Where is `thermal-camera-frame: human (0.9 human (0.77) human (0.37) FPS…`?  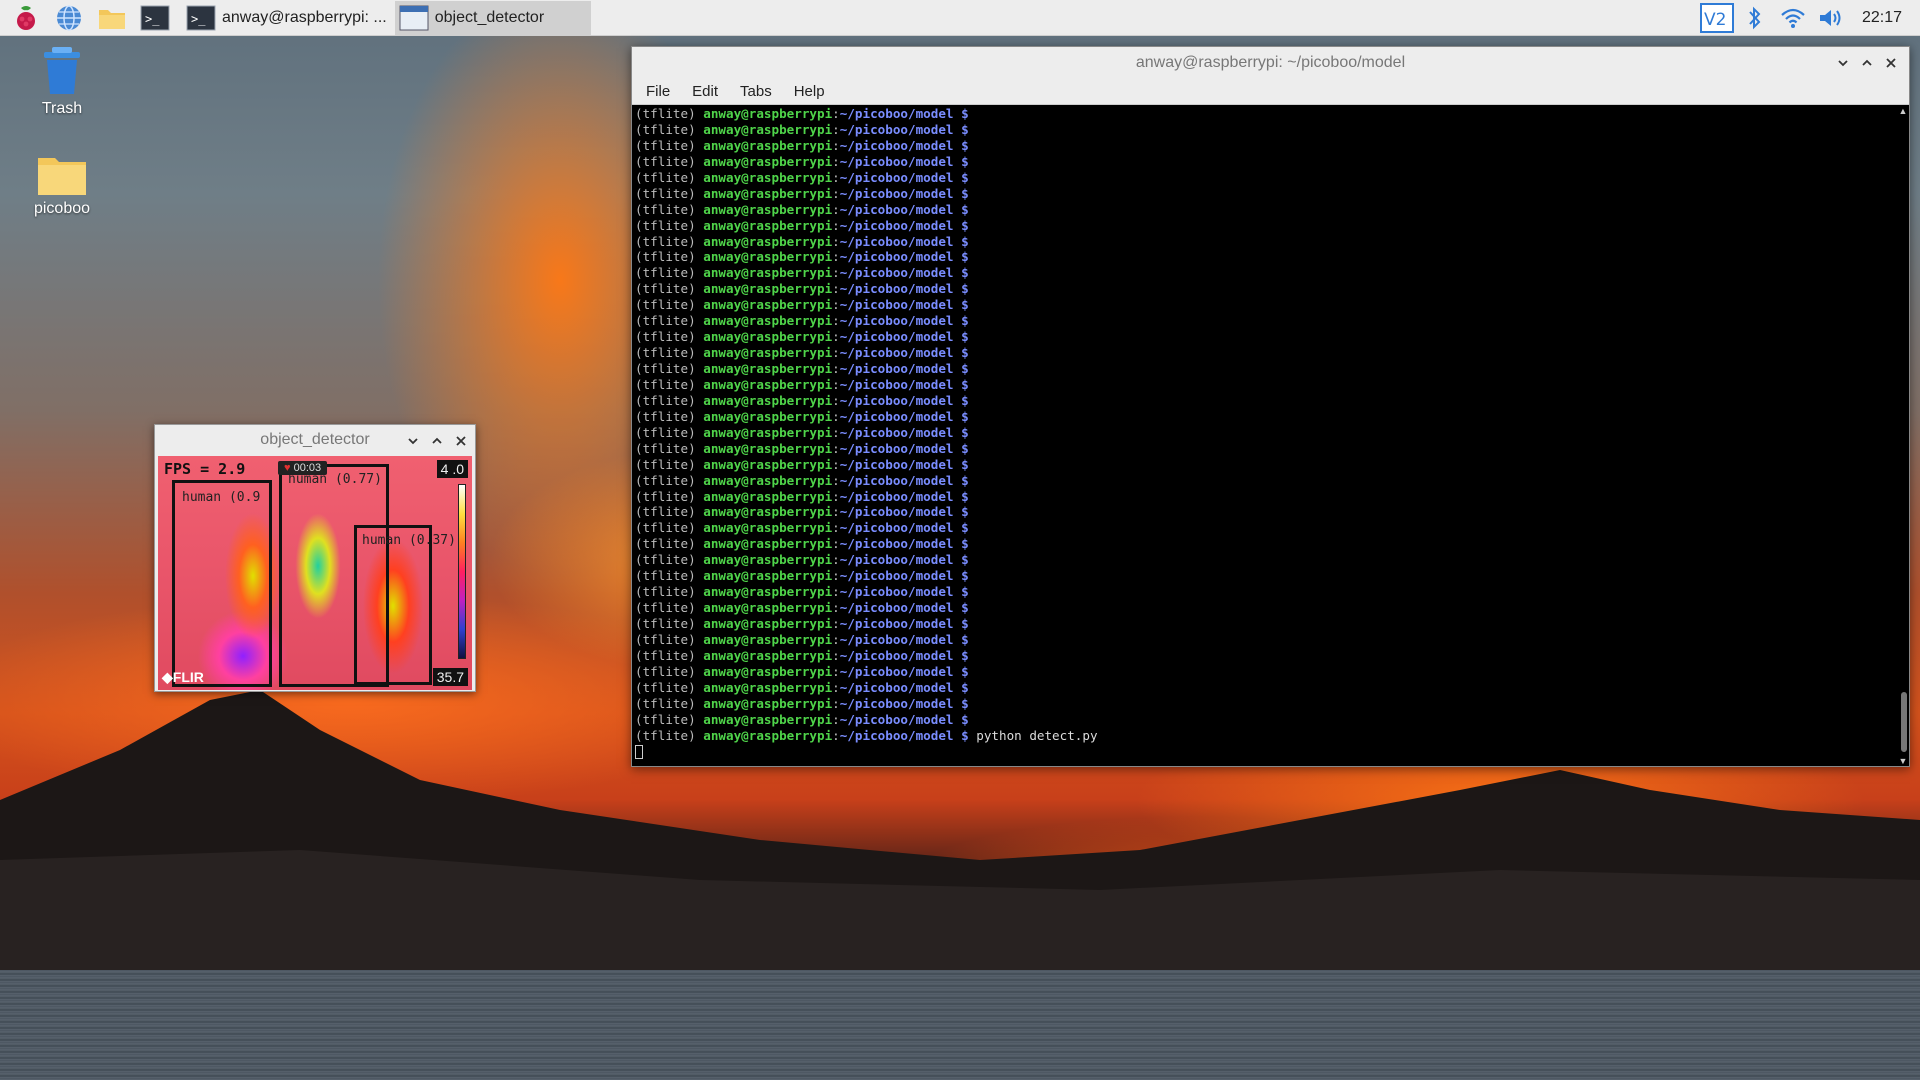 thermal-camera-frame: human (0.9 human (0.77) human (0.37) FPS… is located at coordinates (315, 573).